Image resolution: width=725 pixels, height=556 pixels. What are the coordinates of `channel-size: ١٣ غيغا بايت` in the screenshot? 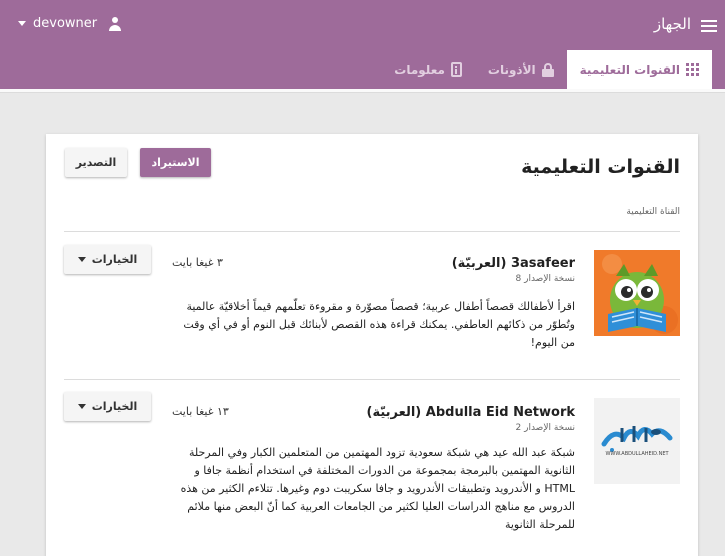 It's located at (200, 411).